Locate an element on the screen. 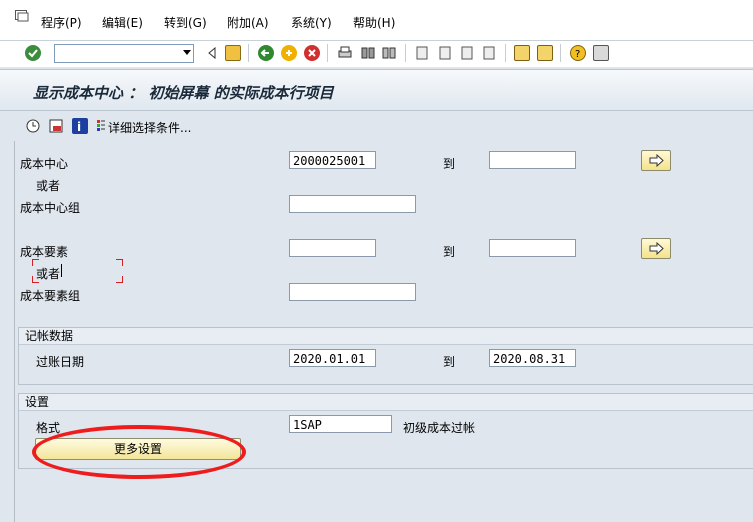  settings-title: 设置 is located at coordinates (386, 402).